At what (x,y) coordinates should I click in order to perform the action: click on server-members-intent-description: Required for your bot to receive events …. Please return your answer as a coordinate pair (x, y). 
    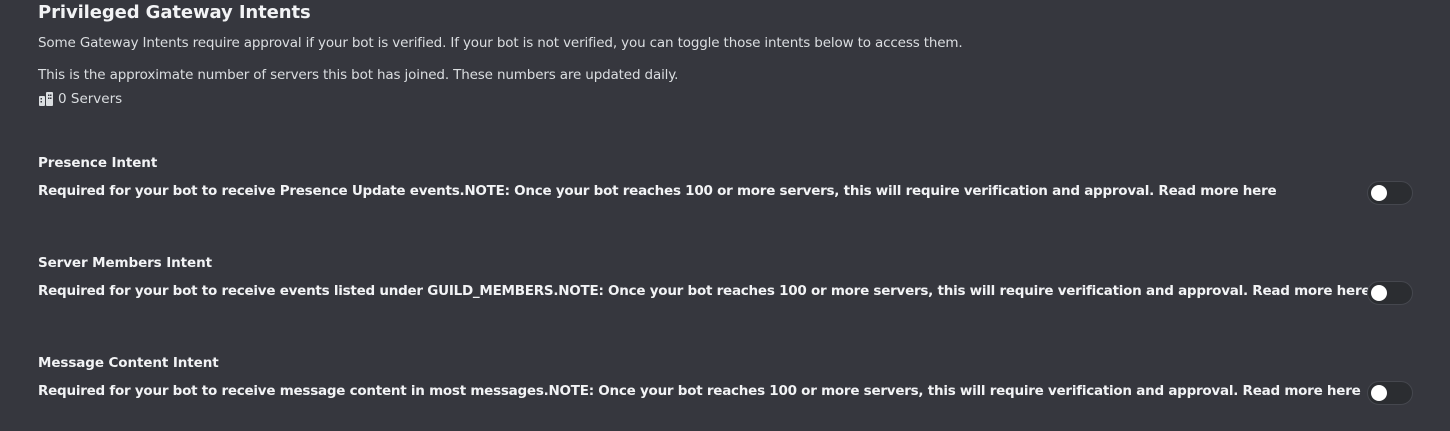
    Looking at the image, I should click on (704, 291).